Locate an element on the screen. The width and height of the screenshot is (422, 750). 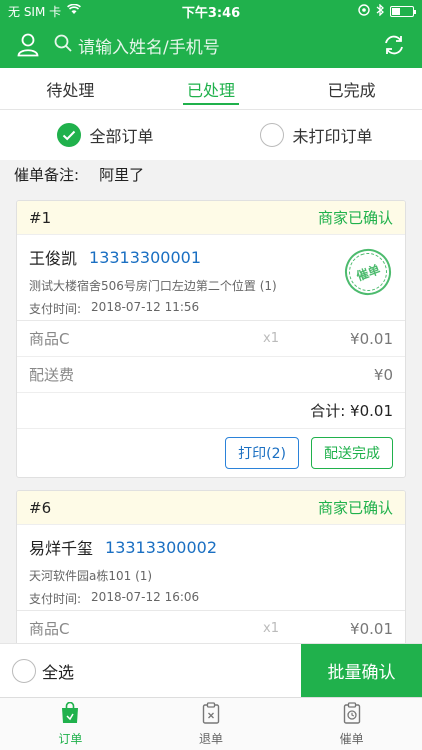
item-name: 配送费 is located at coordinates (52, 375).